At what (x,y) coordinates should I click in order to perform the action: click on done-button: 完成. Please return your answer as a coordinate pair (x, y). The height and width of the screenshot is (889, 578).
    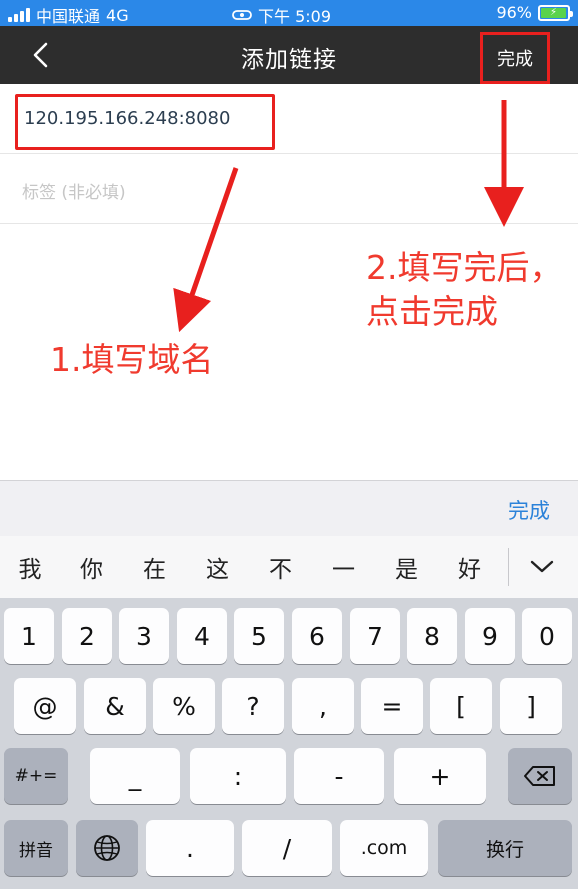
    Looking at the image, I should click on (515, 58).